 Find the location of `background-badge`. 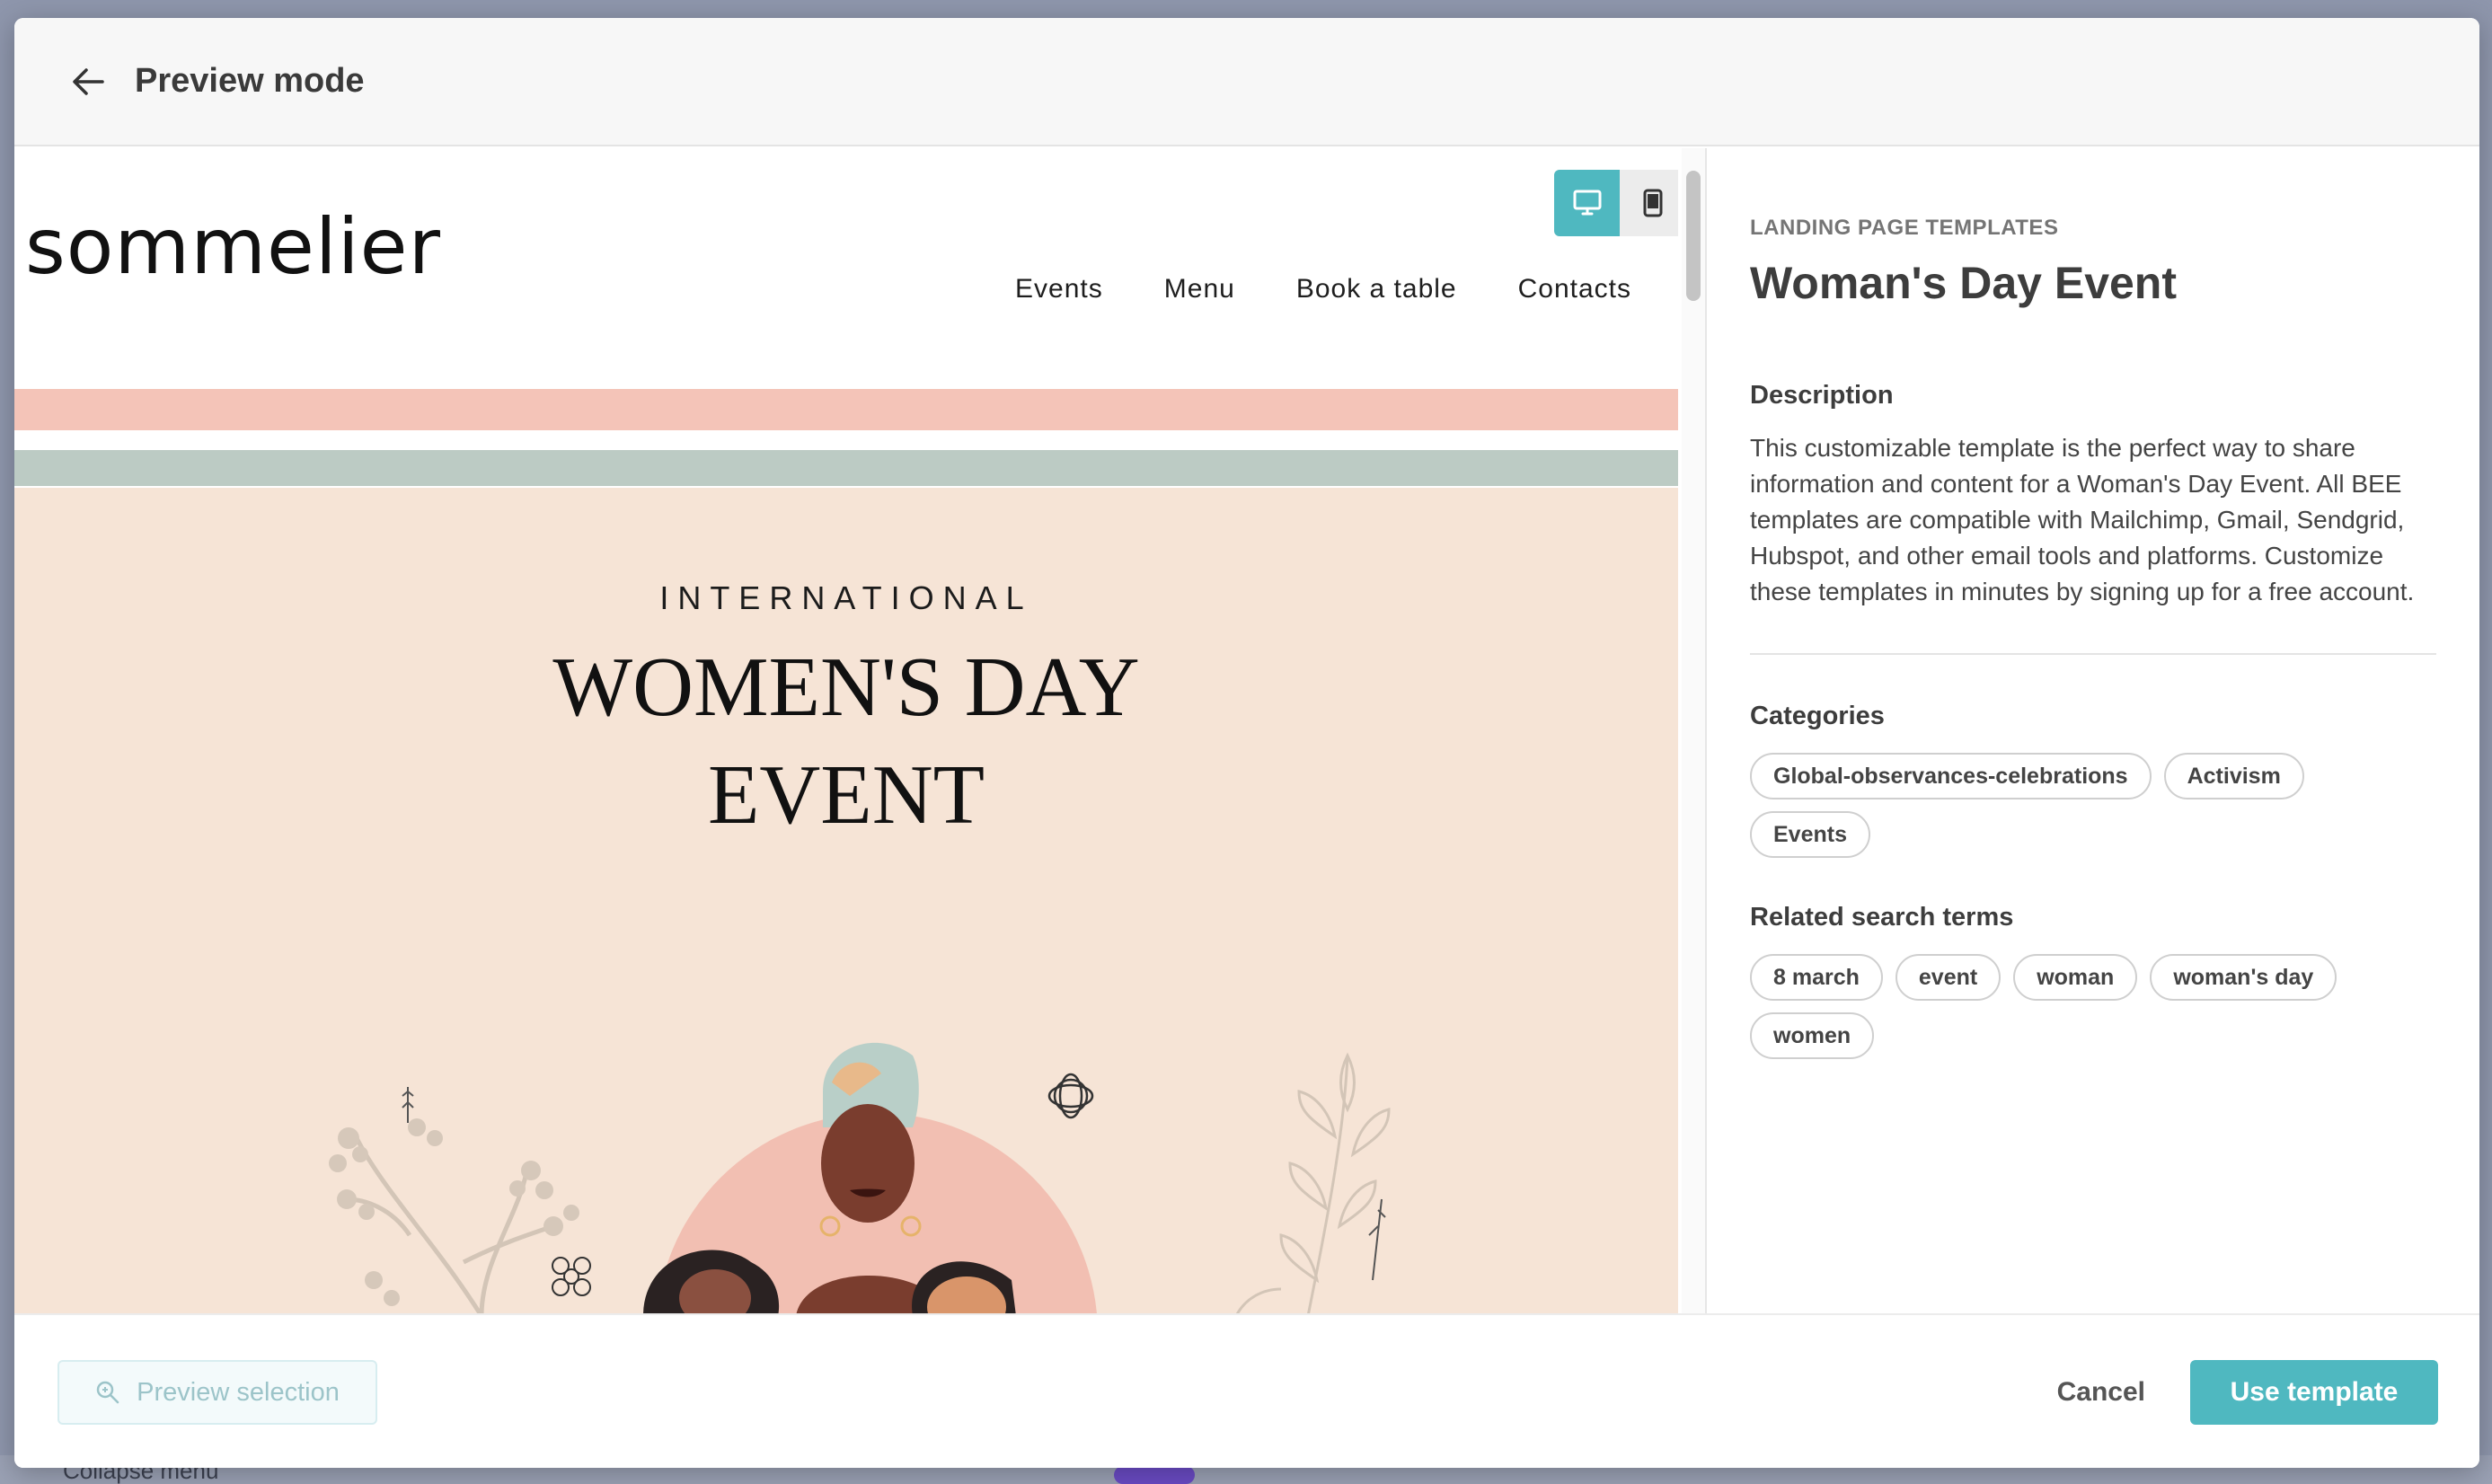

background-badge is located at coordinates (1154, 1475).